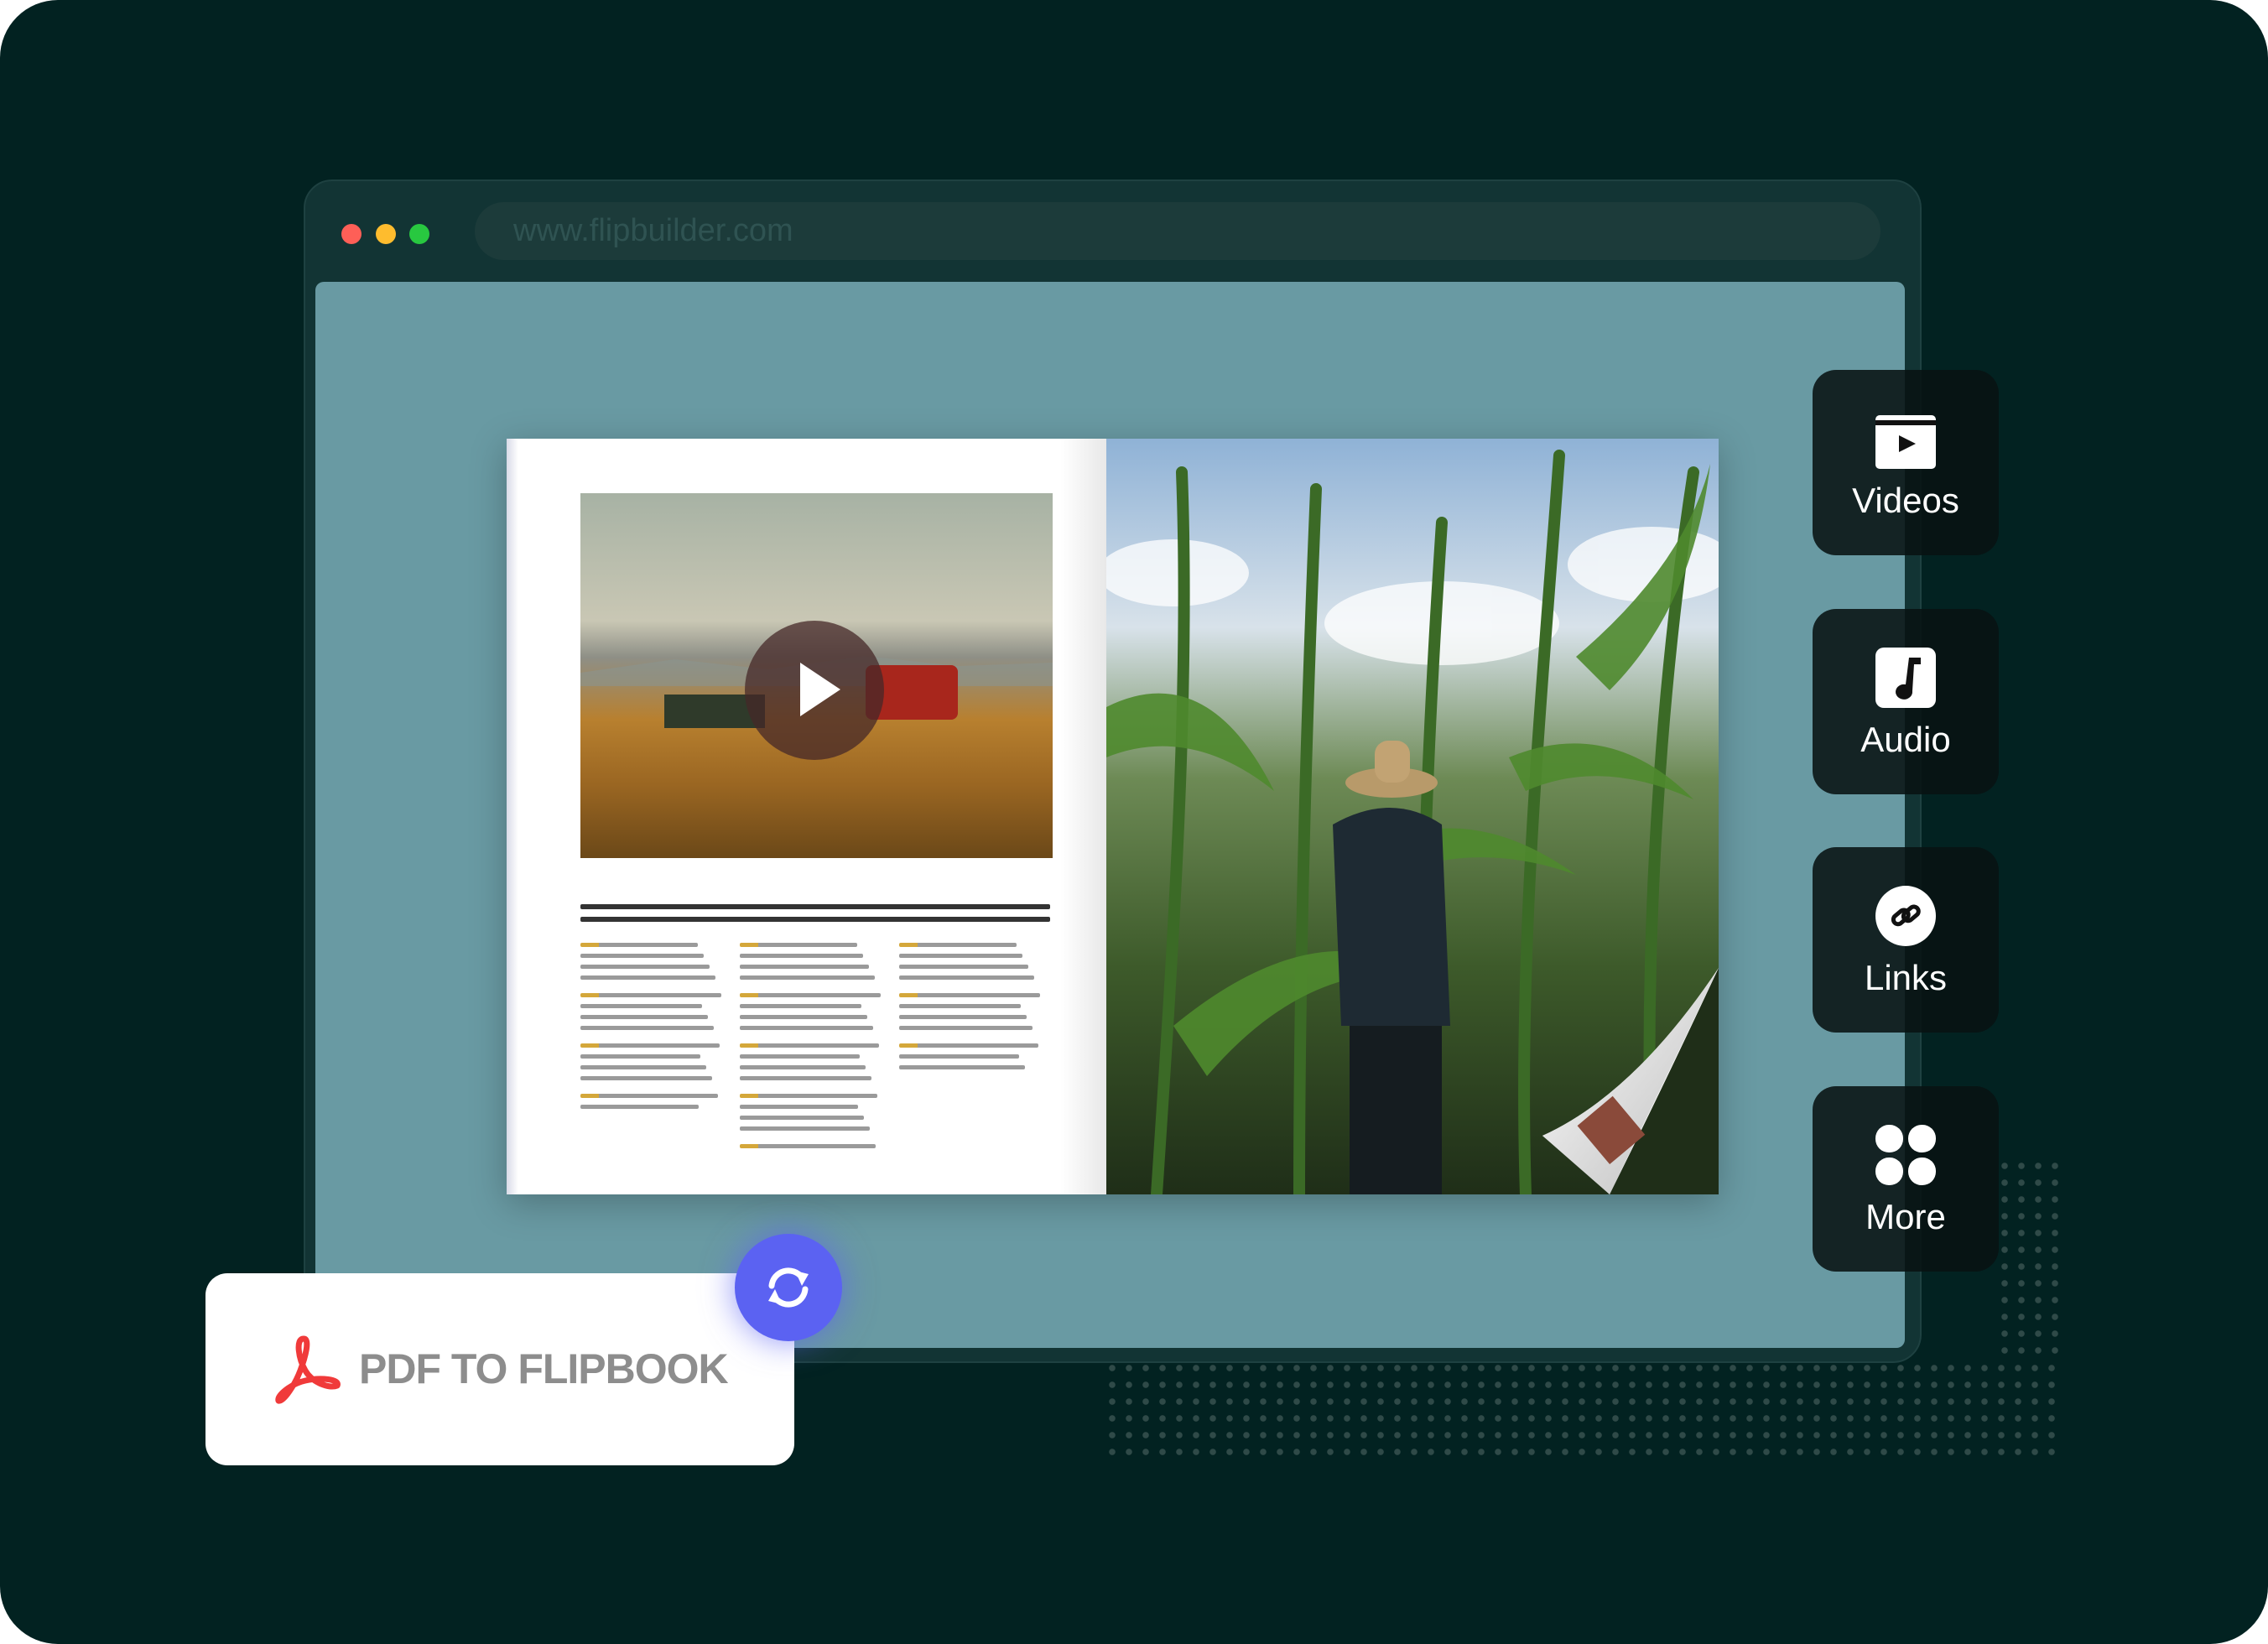 The width and height of the screenshot is (2268, 1644). I want to click on video-thumbnail, so click(816, 676).